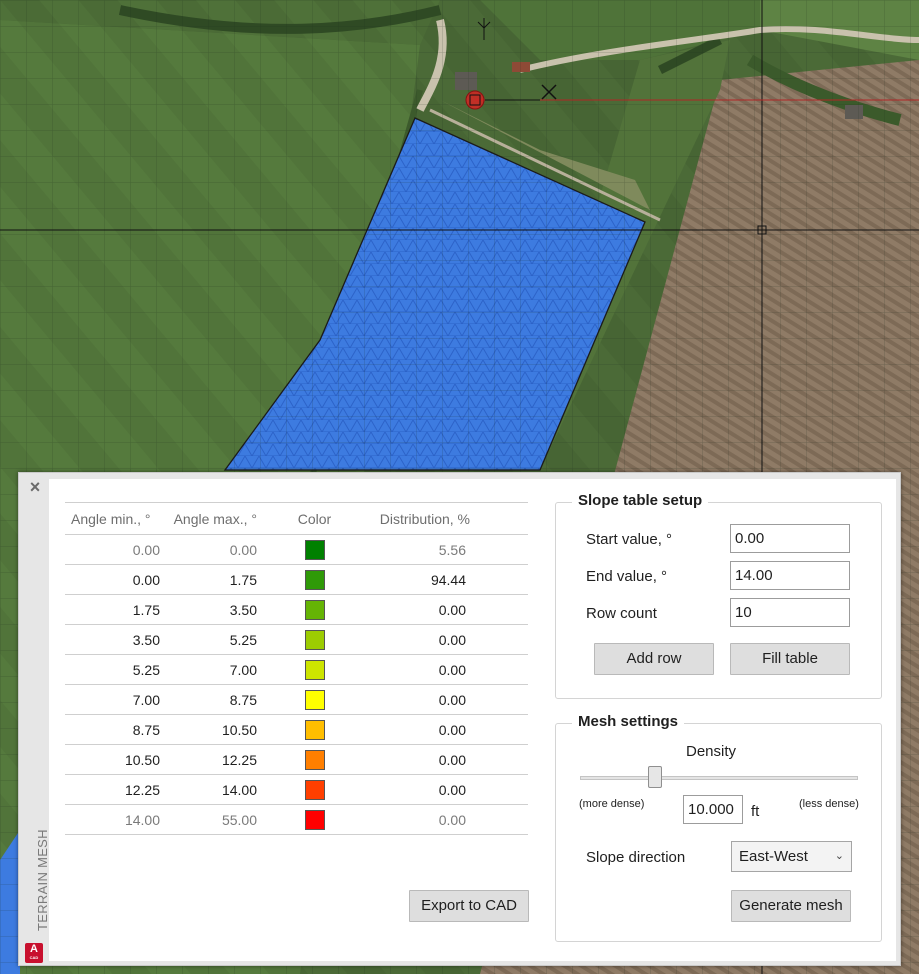 The width and height of the screenshot is (919, 974). I want to click on slope-setup-title: Slope table setup, so click(640, 500).